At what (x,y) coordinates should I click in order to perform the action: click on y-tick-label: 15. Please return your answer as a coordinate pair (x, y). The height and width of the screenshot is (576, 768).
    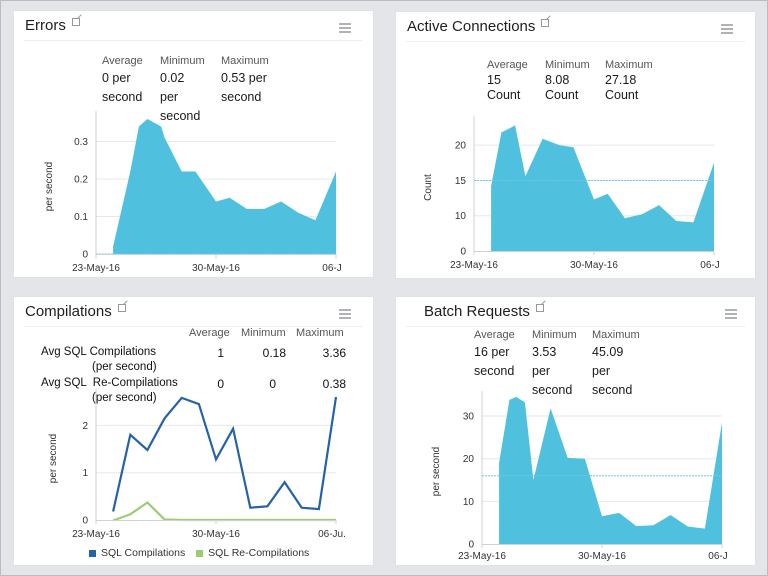
    Looking at the image, I should click on (461, 181).